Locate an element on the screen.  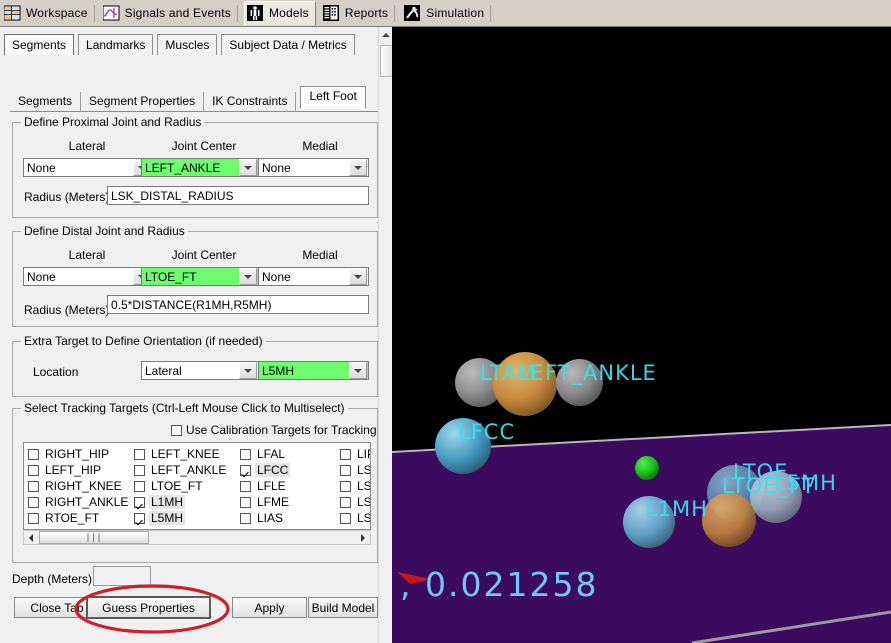
use-calibration-checkbox is located at coordinates (176, 430).